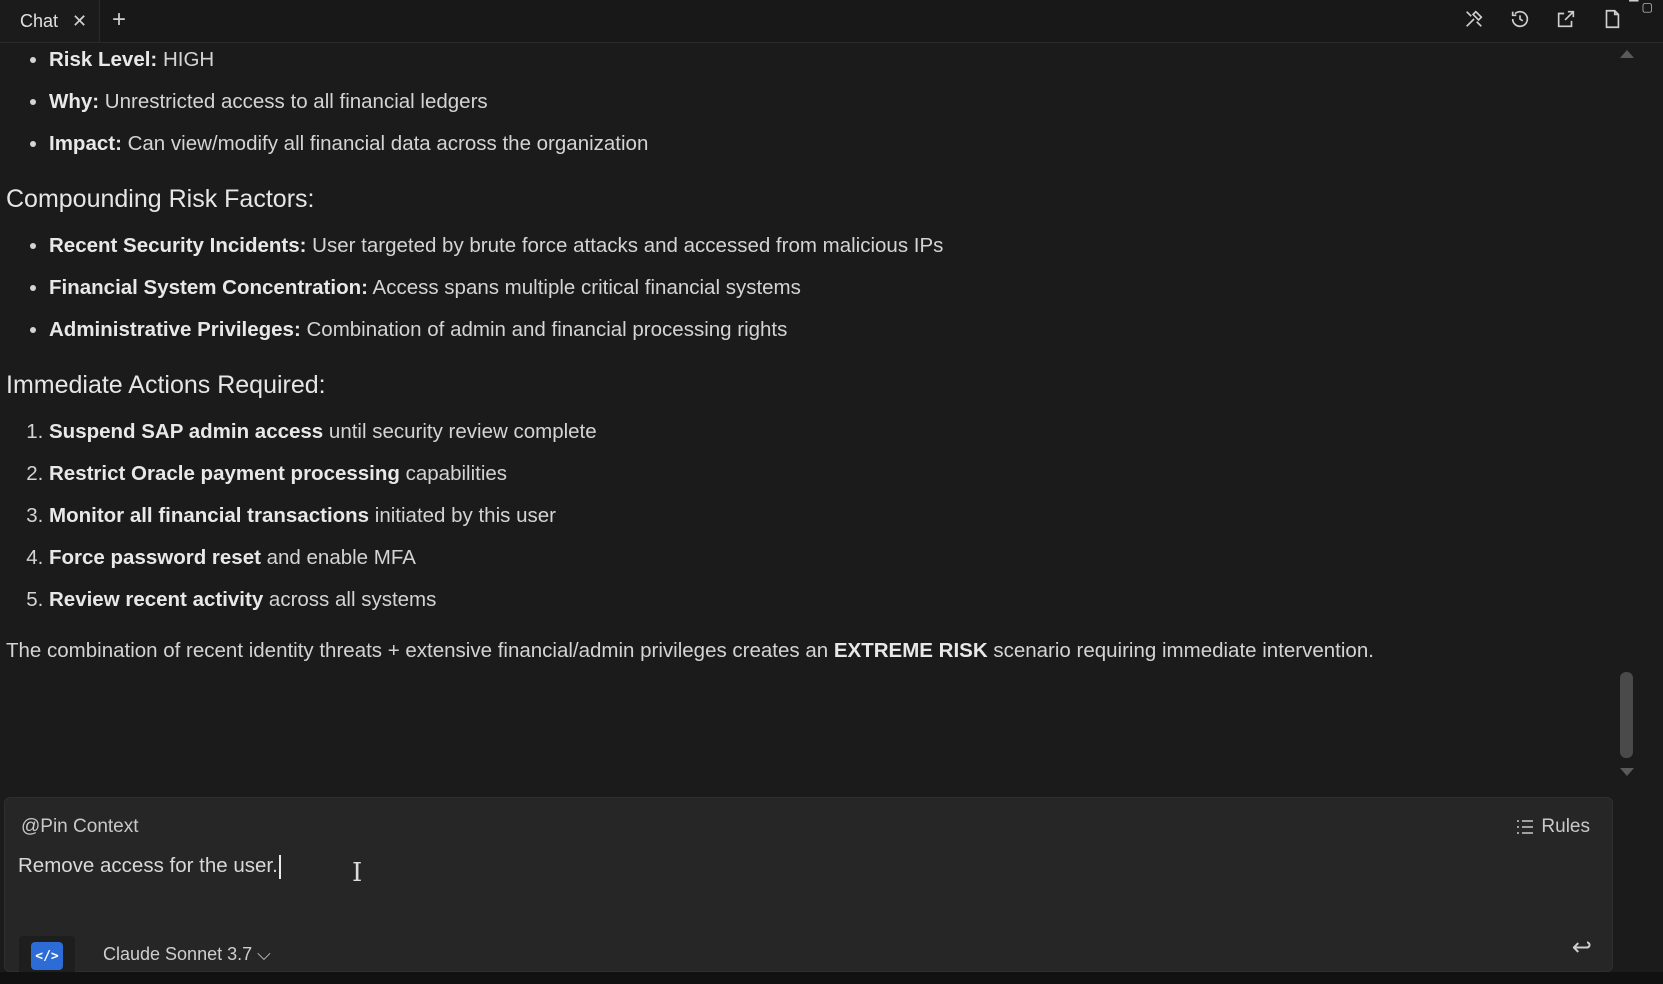 The image size is (1663, 984). Describe the element at coordinates (338, 557) in the screenshot. I see `list-item-text: and enable MFA` at that location.